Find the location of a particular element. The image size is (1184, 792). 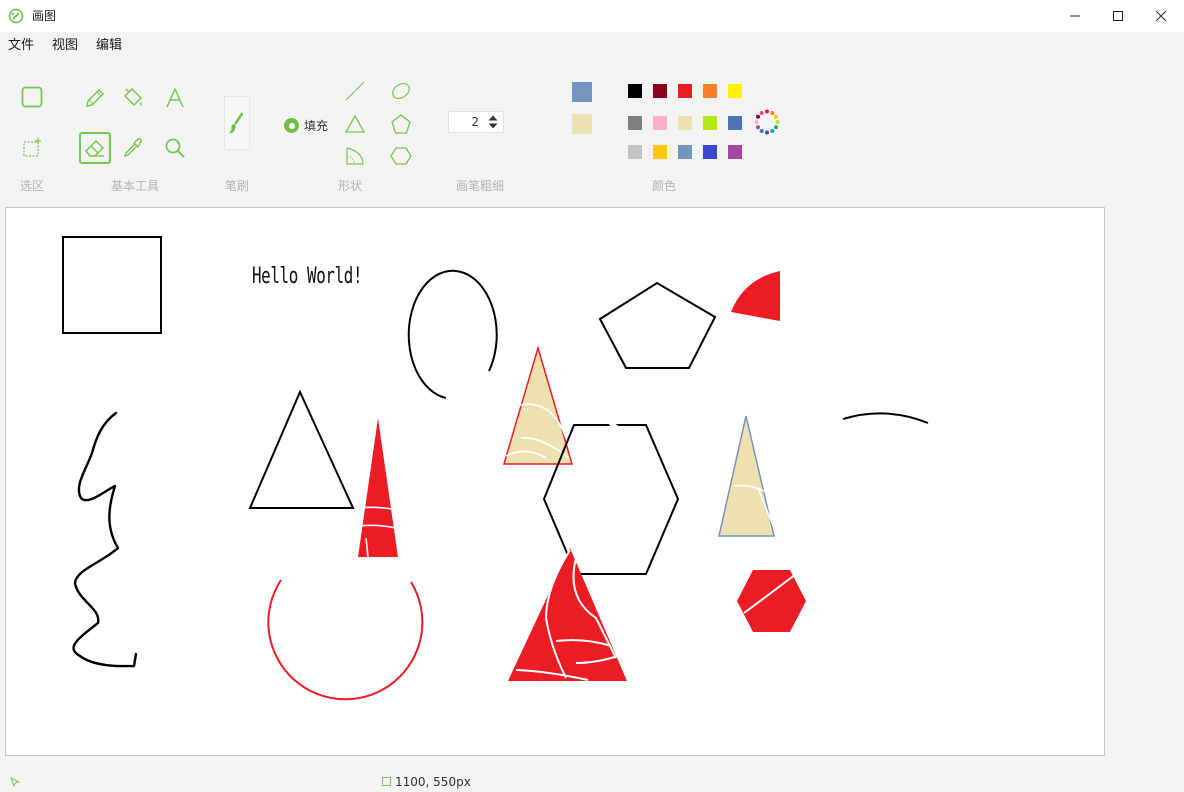

square-shape is located at coordinates (112, 285).